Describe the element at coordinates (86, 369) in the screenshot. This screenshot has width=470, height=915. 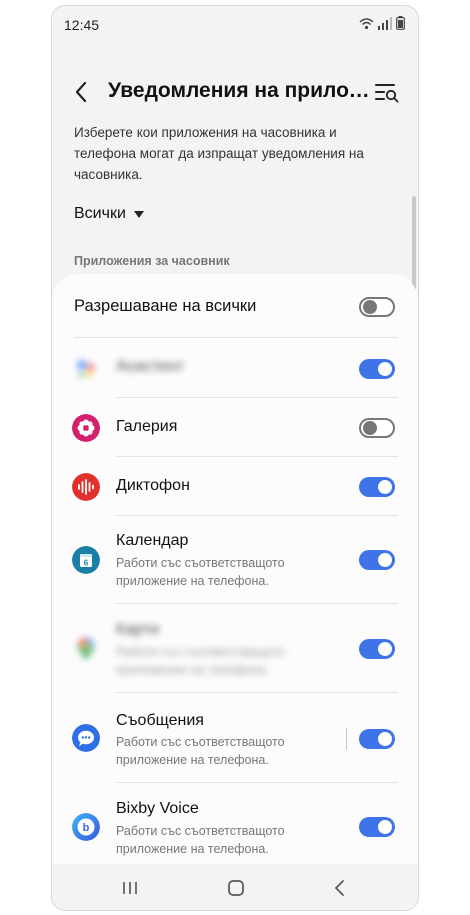
I see `assistant-icon` at that location.